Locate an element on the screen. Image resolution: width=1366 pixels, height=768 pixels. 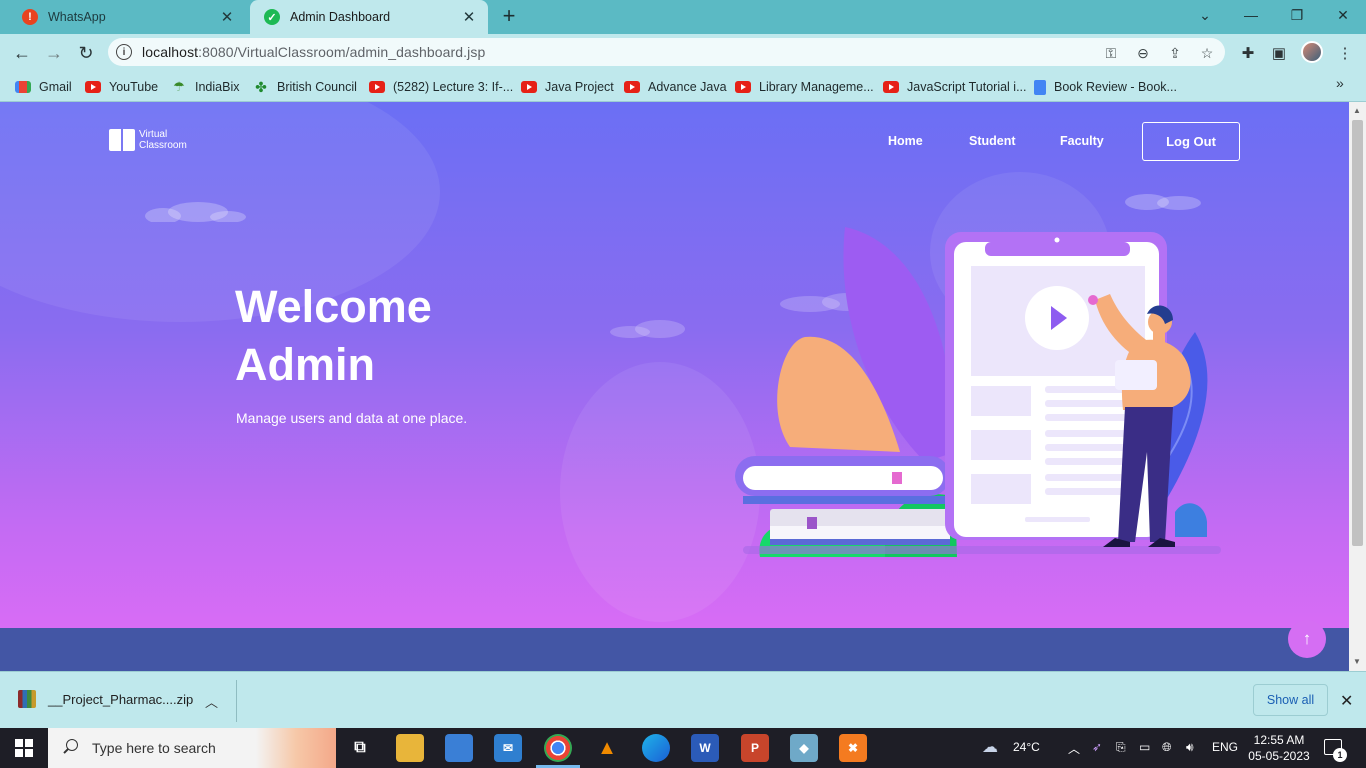
back-arrow-icon: ← is located at coordinates (22, 53).